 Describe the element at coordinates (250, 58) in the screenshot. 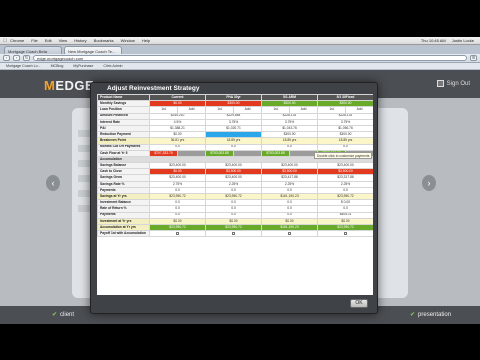

I see `address-bar: edge.mortgagecoach.com` at that location.